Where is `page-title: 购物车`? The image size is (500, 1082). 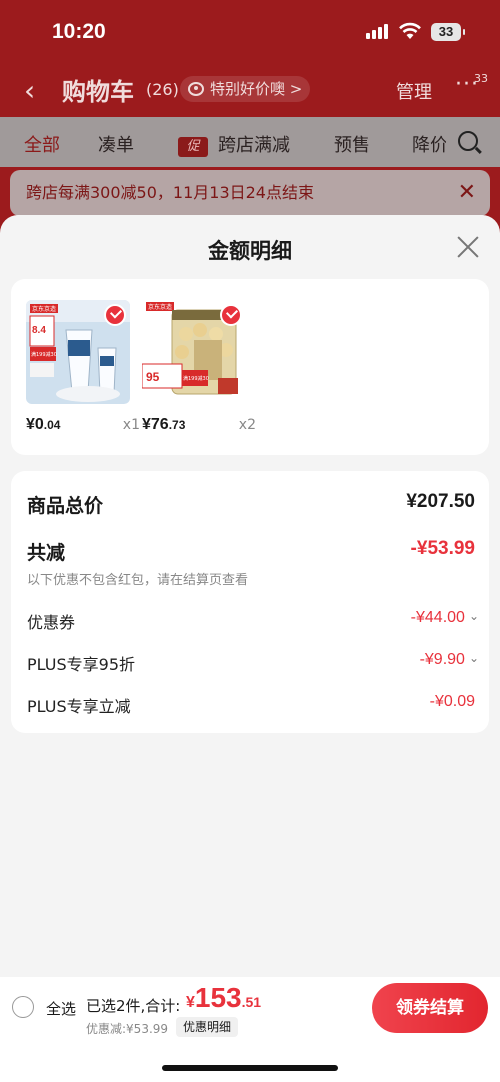 page-title: 购物车 is located at coordinates (98, 92).